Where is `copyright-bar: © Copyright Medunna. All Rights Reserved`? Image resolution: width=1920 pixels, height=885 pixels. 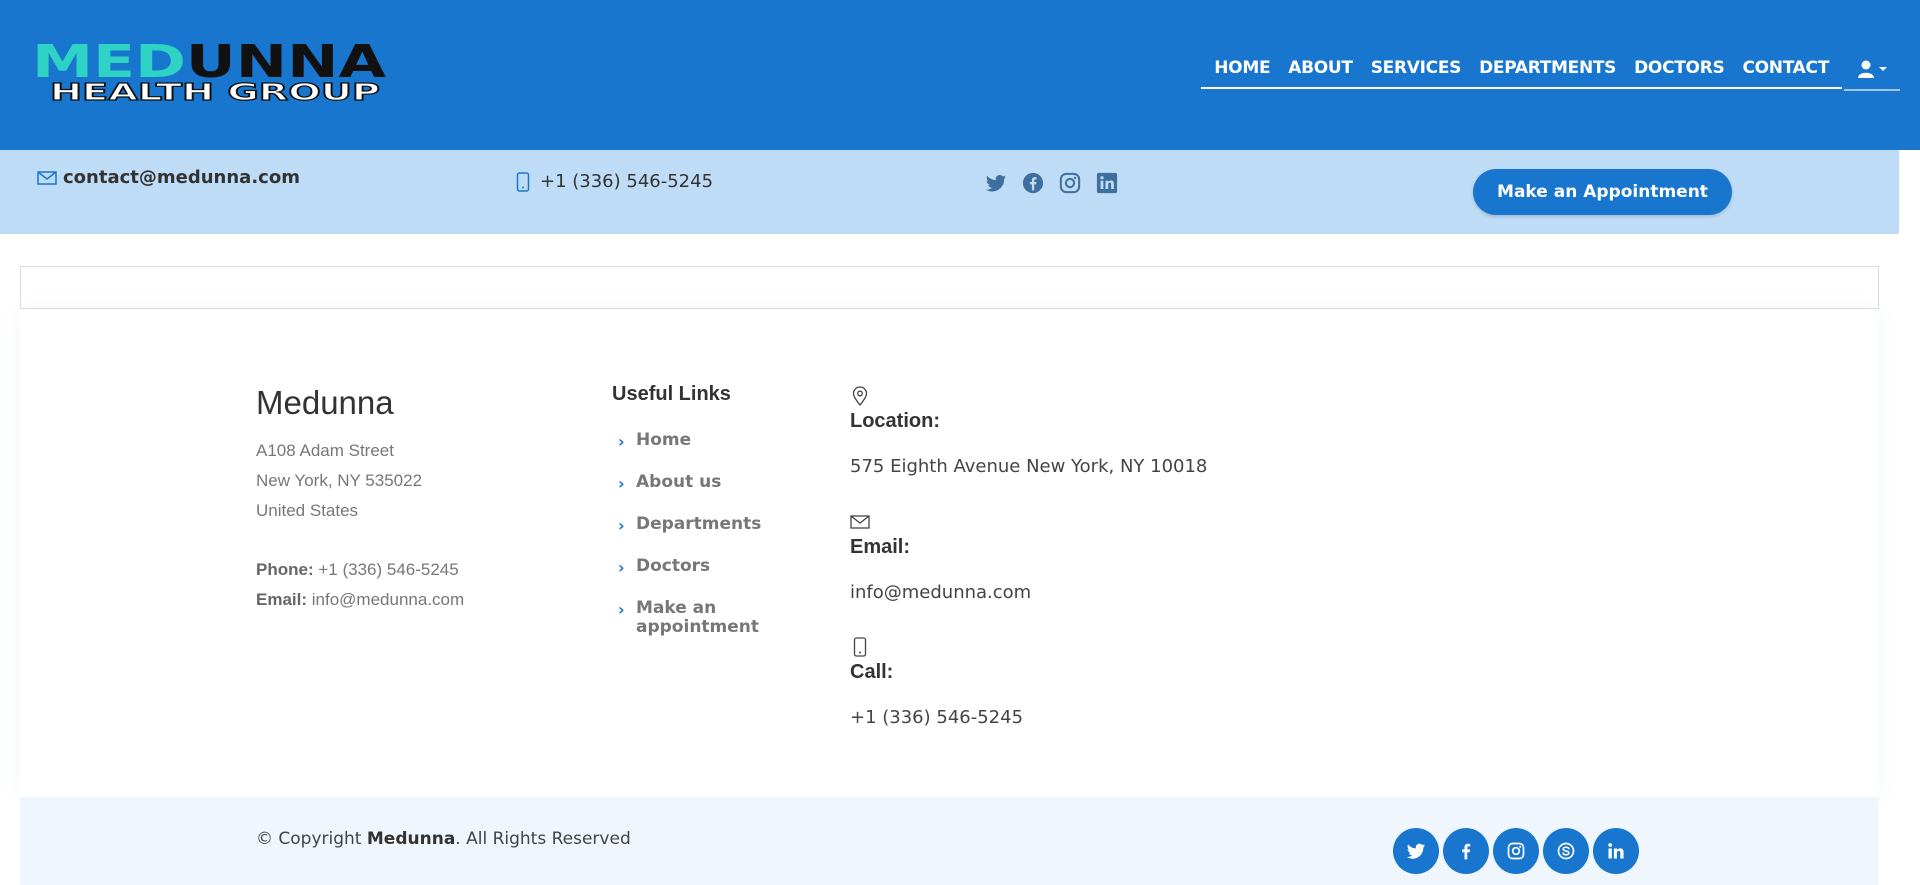
copyright-bar: © Copyright Medunna. All Rights Reserved is located at coordinates (949, 841).